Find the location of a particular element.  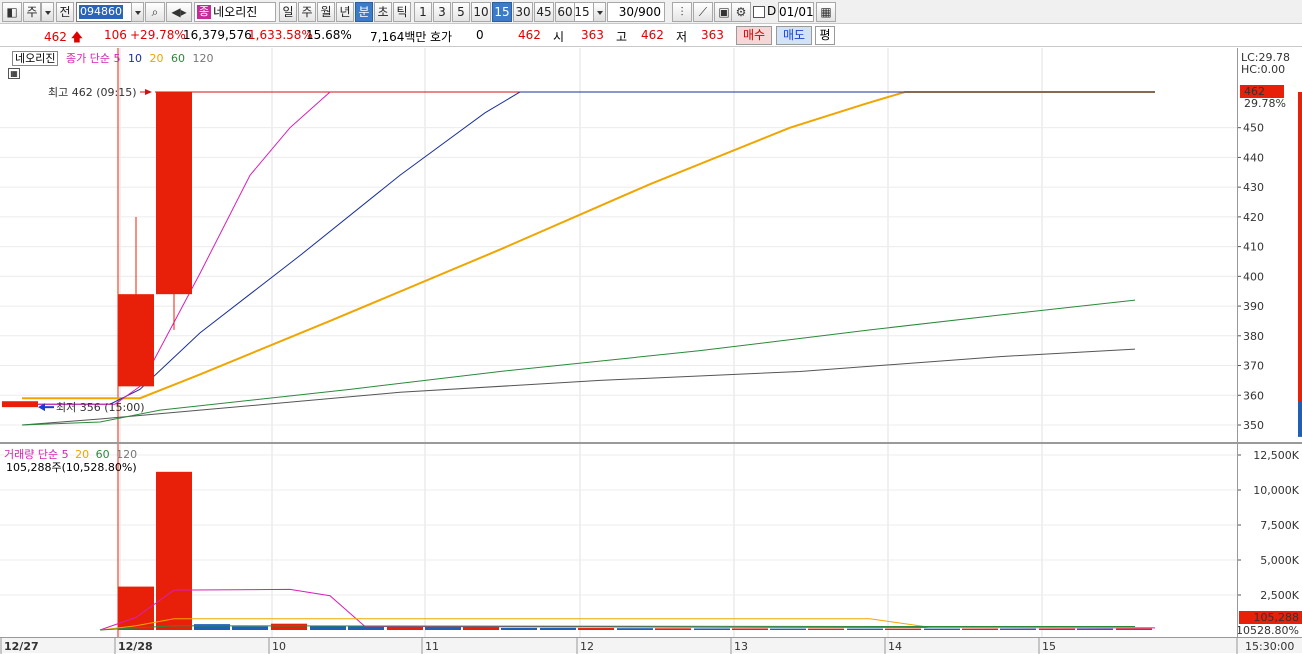

high-value: 462 is located at coordinates (652, 35).